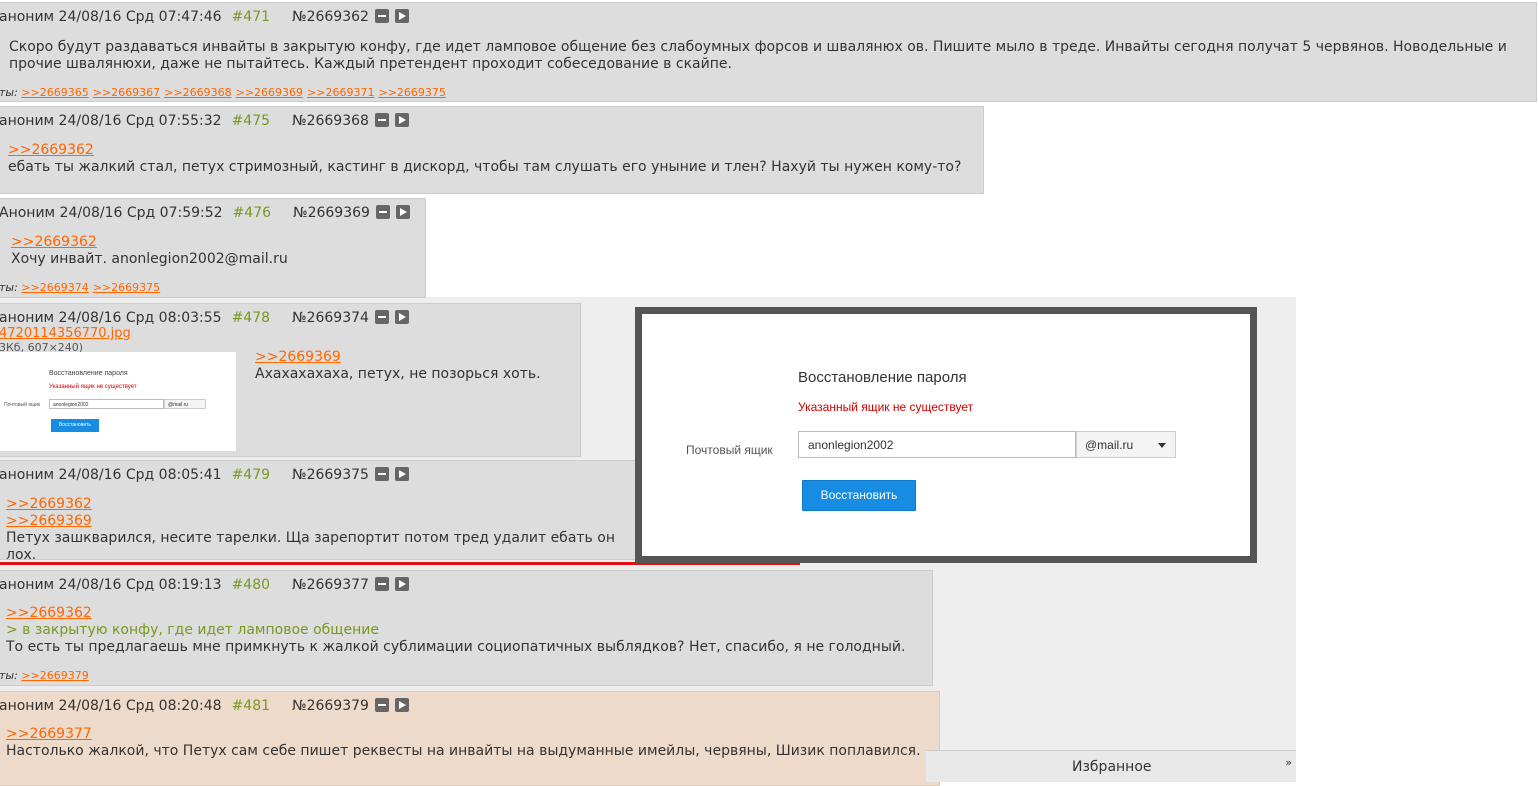 This screenshot has width=1538, height=786. Describe the element at coordinates (729, 450) in the screenshot. I see `mailbox-label: Почтовый ящик` at that location.